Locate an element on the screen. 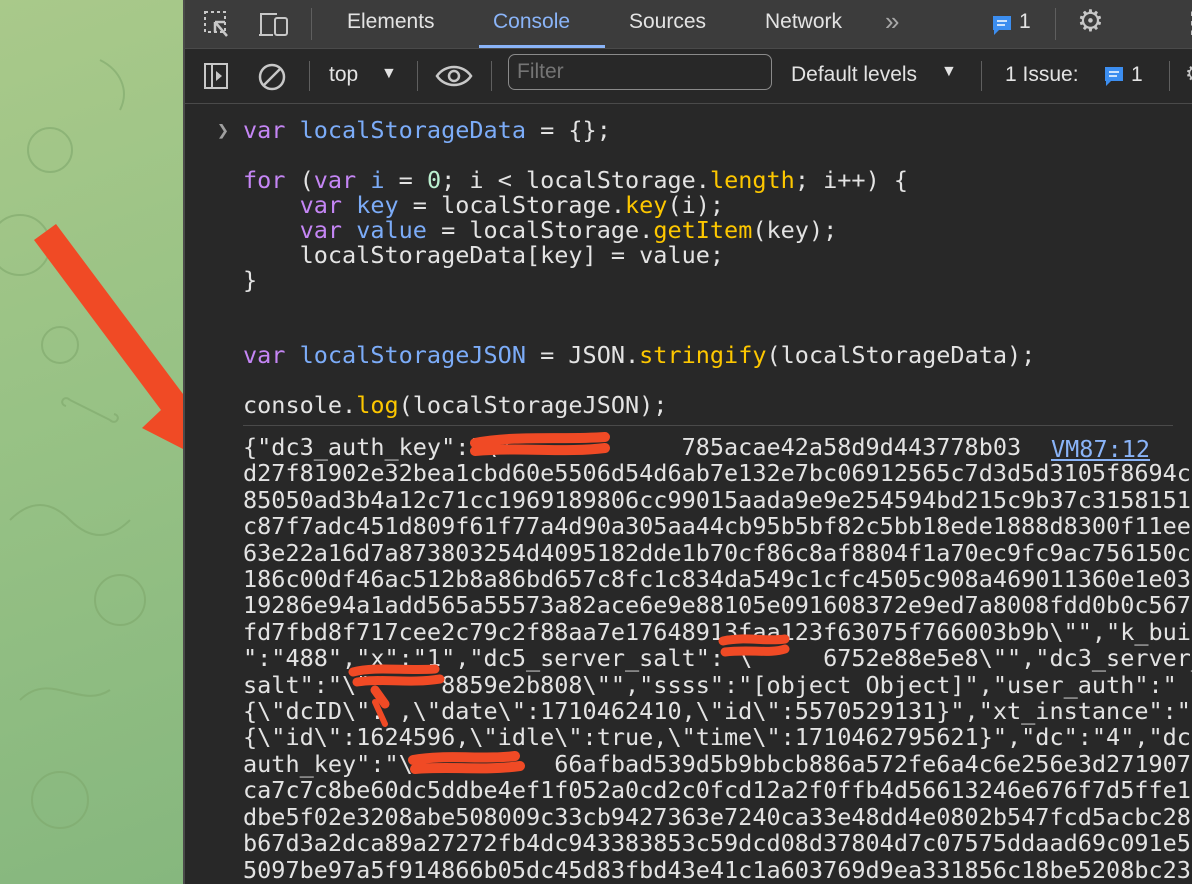 The width and height of the screenshot is (1192, 884). tab-sources: Sources is located at coordinates (667, 22).